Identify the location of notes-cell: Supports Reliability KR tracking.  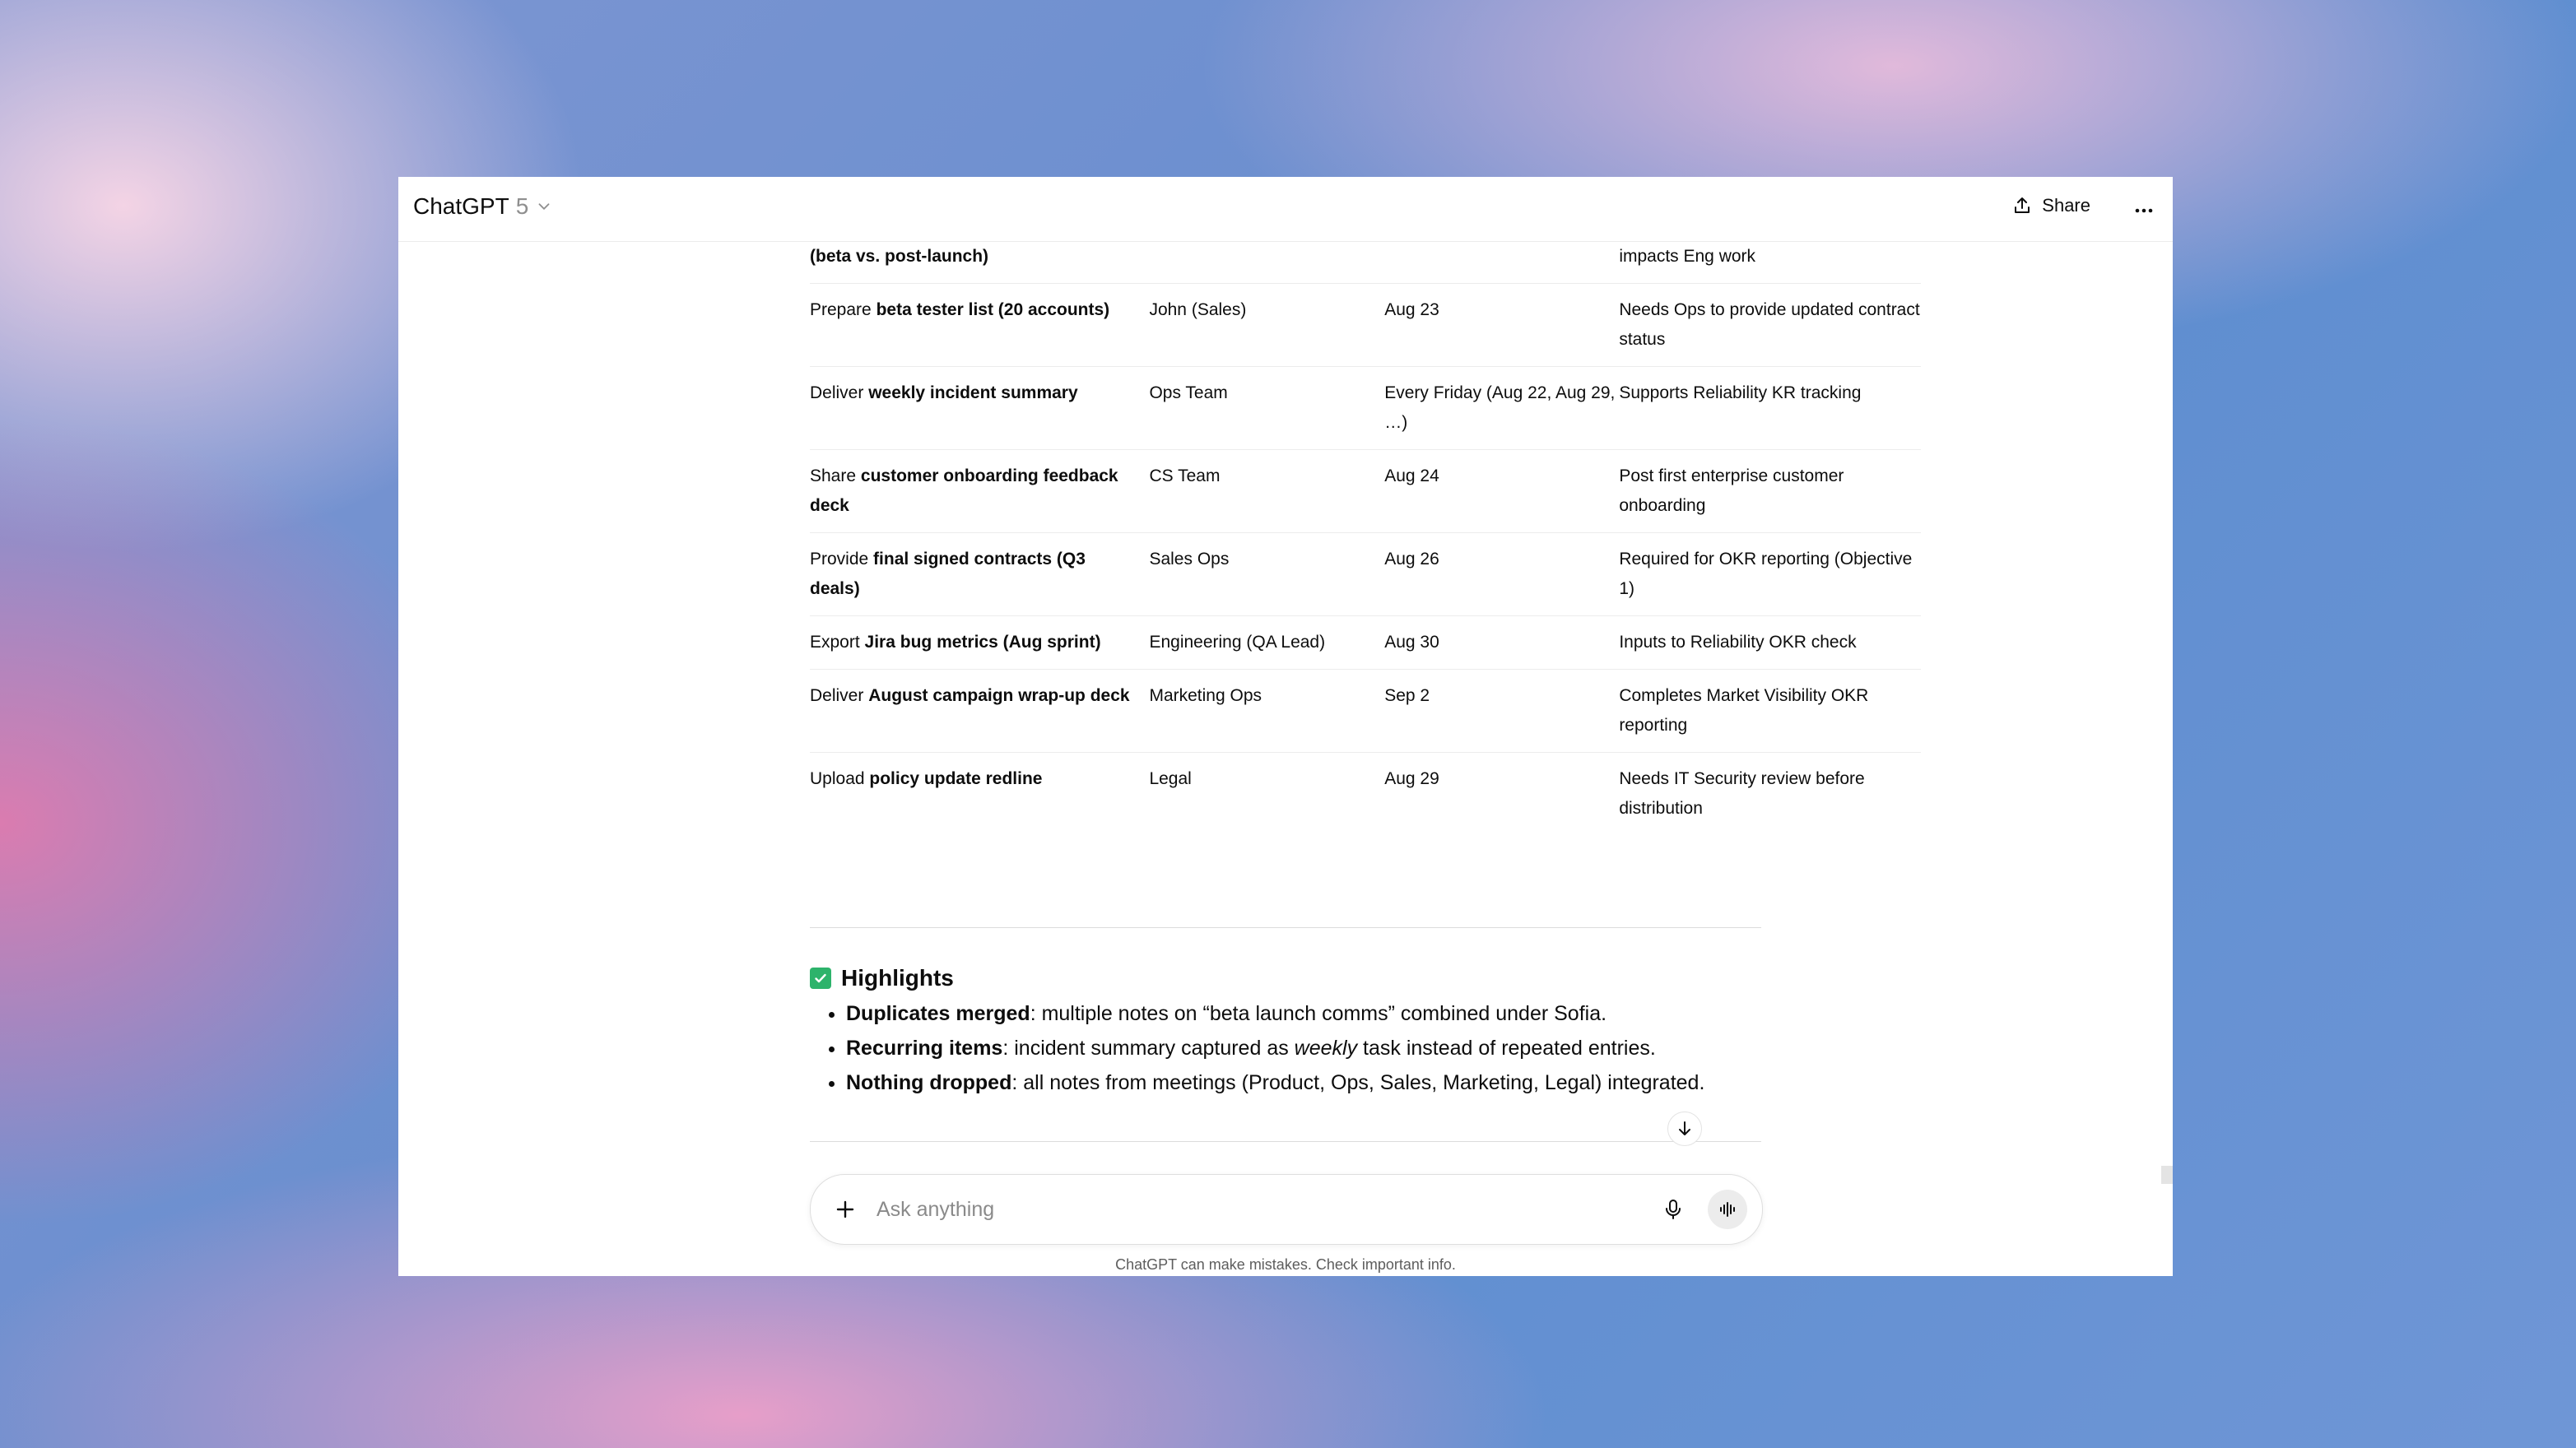
(1770, 408).